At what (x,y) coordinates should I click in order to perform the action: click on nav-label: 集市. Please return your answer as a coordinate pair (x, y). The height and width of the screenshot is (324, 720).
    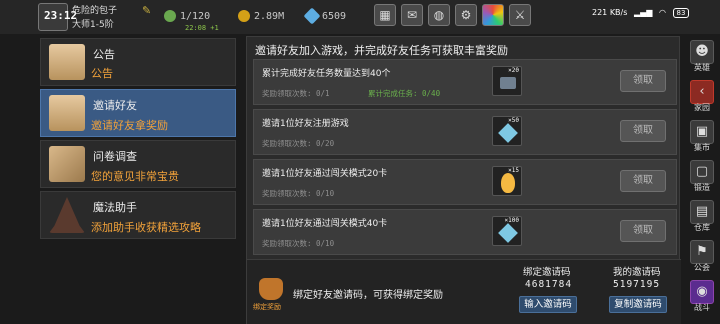
    Looking at the image, I should click on (702, 147).